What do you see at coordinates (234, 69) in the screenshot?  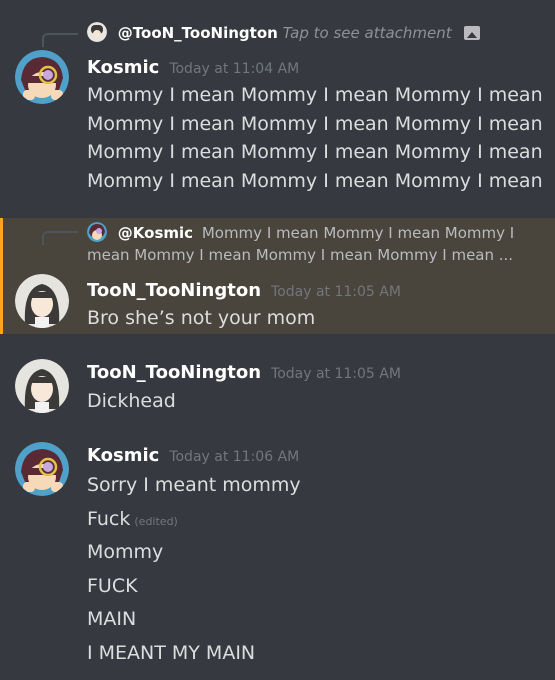 I see `timestamp: Today at 11:04 AM` at bounding box center [234, 69].